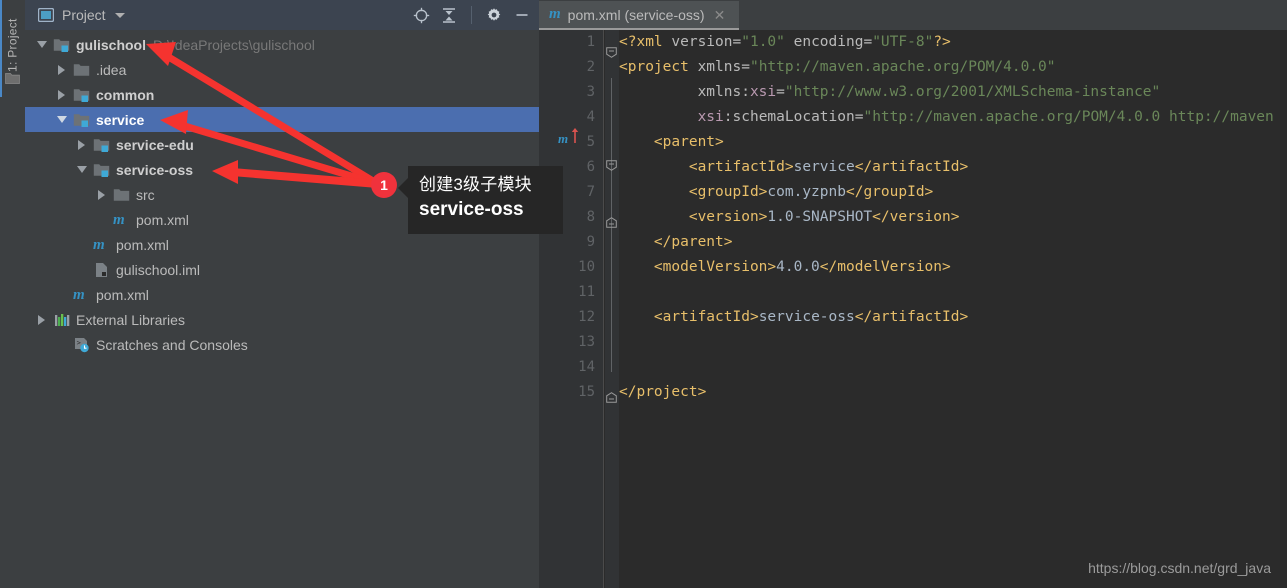 This screenshot has width=1287, height=588. I want to click on folder-icon, so click(12, 78).